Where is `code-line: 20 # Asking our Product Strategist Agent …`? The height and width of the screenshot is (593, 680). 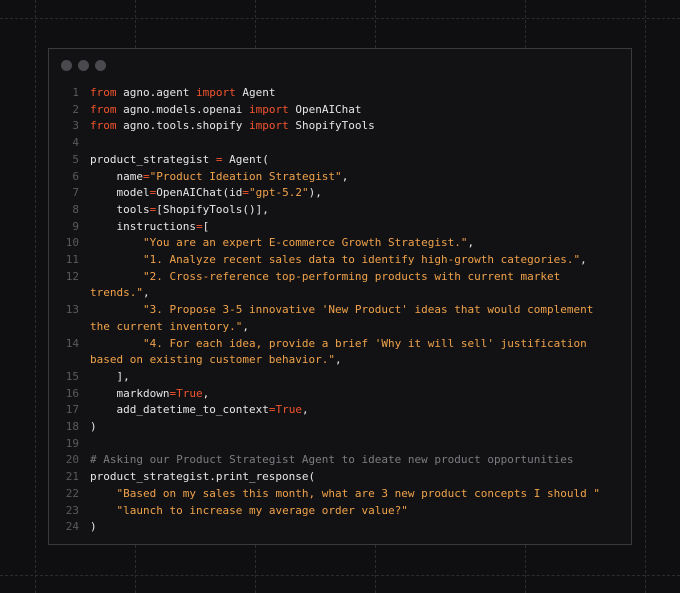 code-line: 20 # Asking our Product Strategist Agent … is located at coordinates (340, 460).